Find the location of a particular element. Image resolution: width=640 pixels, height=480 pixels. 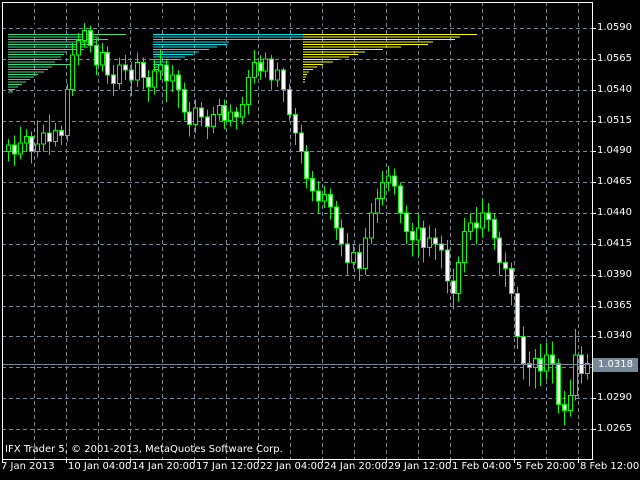

price-tick-label: 1.0540 is located at coordinates (614, 89).